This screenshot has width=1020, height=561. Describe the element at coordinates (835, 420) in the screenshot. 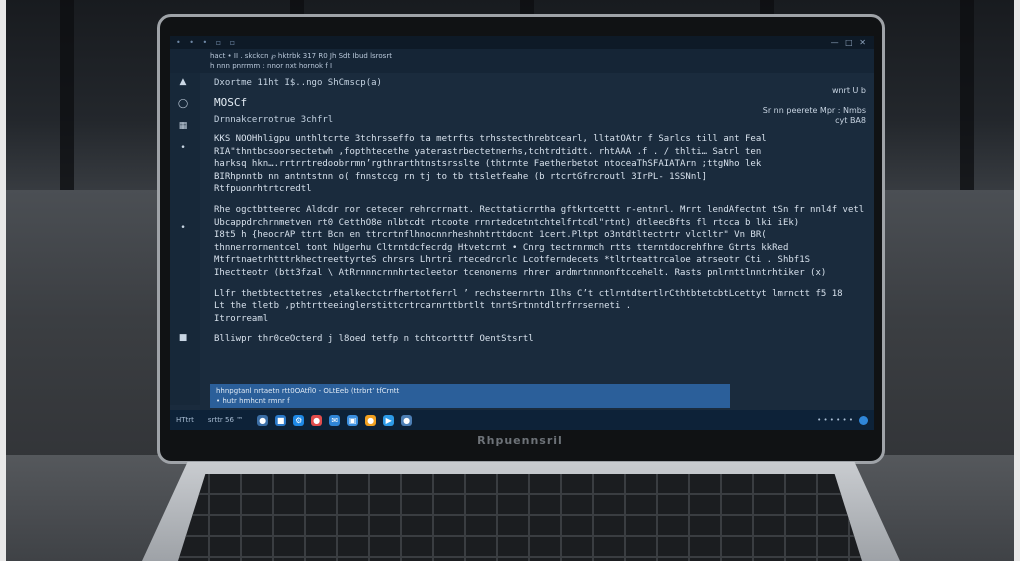

I see `tray-icons: • • • • • •` at that location.